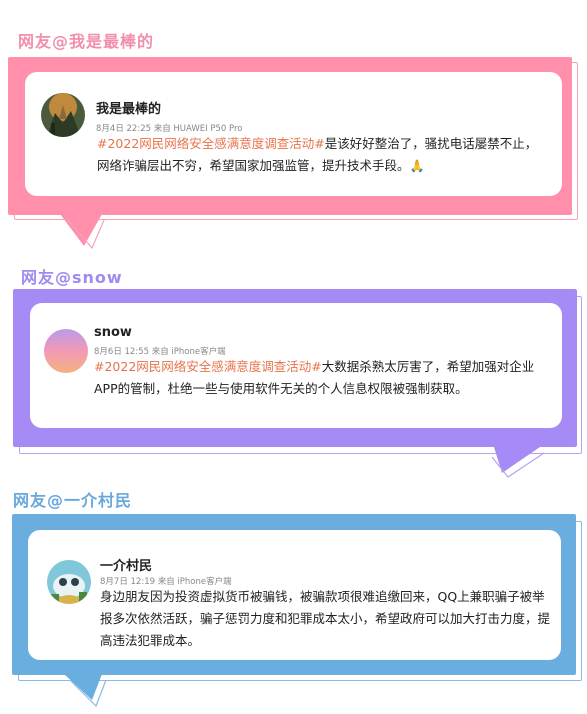 Image resolution: width=587 pixels, height=714 pixels. Describe the element at coordinates (86, 41) in the screenshot. I see `post-heading: 网友@我是最棒的` at that location.